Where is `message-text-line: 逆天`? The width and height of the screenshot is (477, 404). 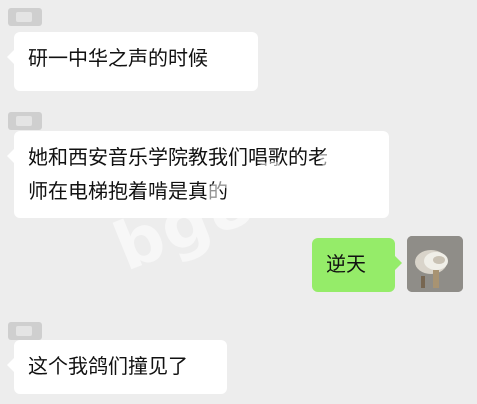 message-text-line: 逆天 is located at coordinates (346, 264).